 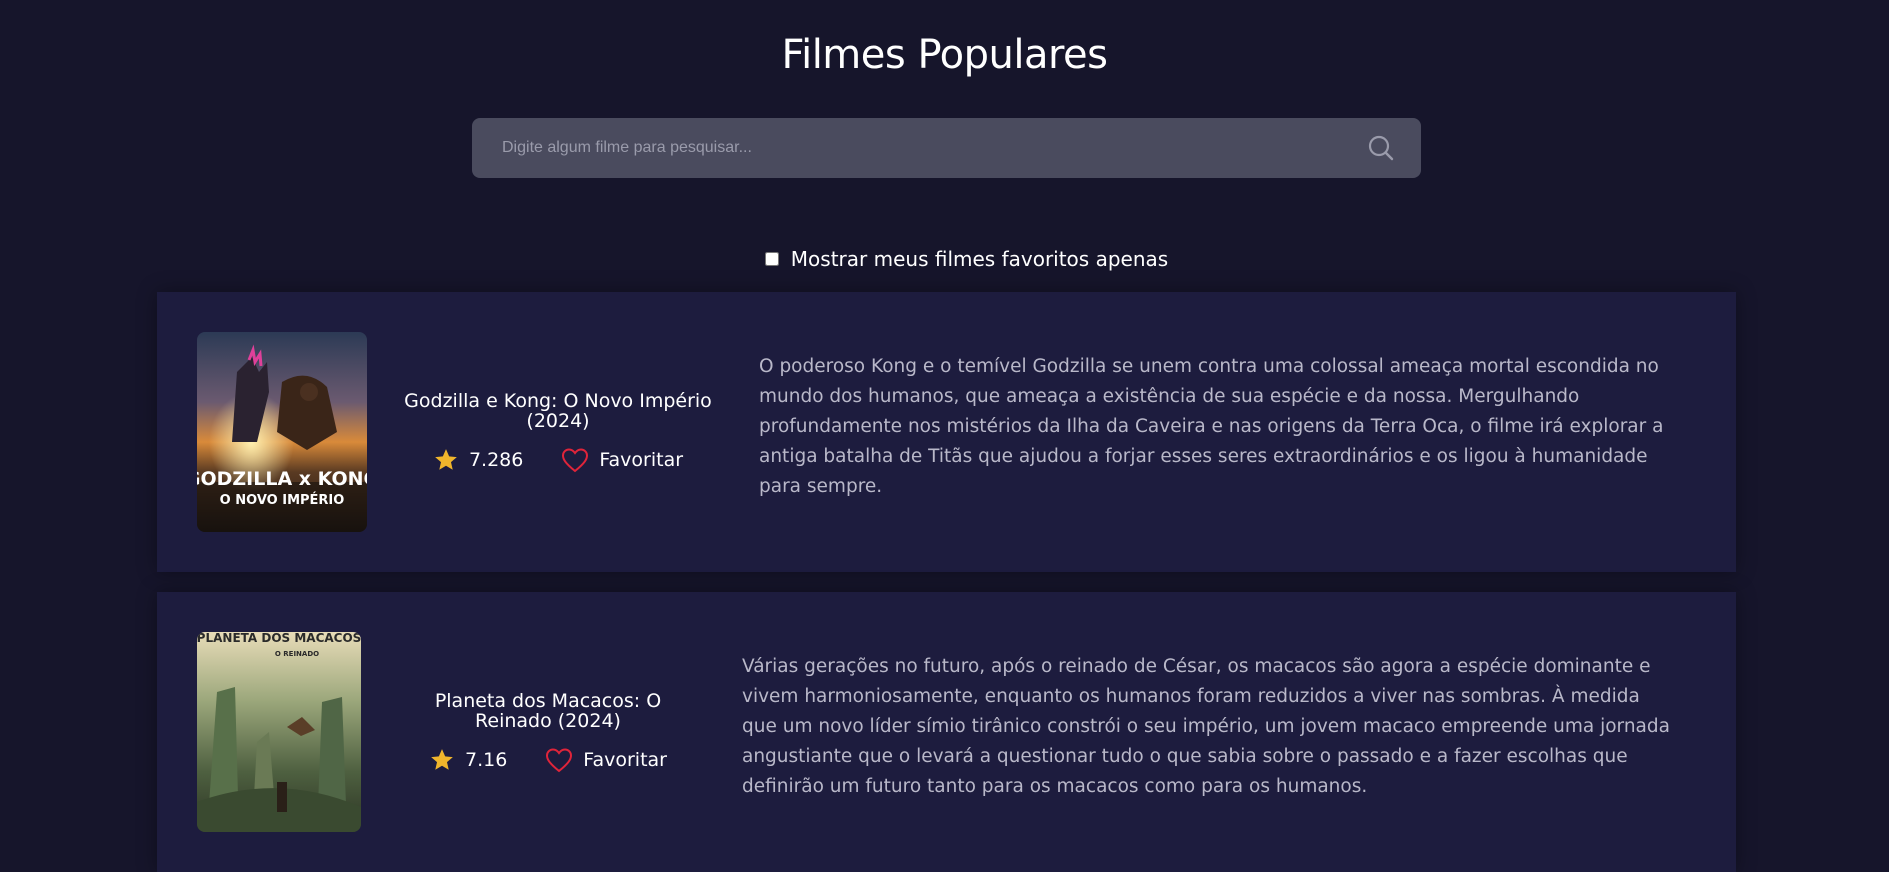 I want to click on search-input, so click(x=934, y=148).